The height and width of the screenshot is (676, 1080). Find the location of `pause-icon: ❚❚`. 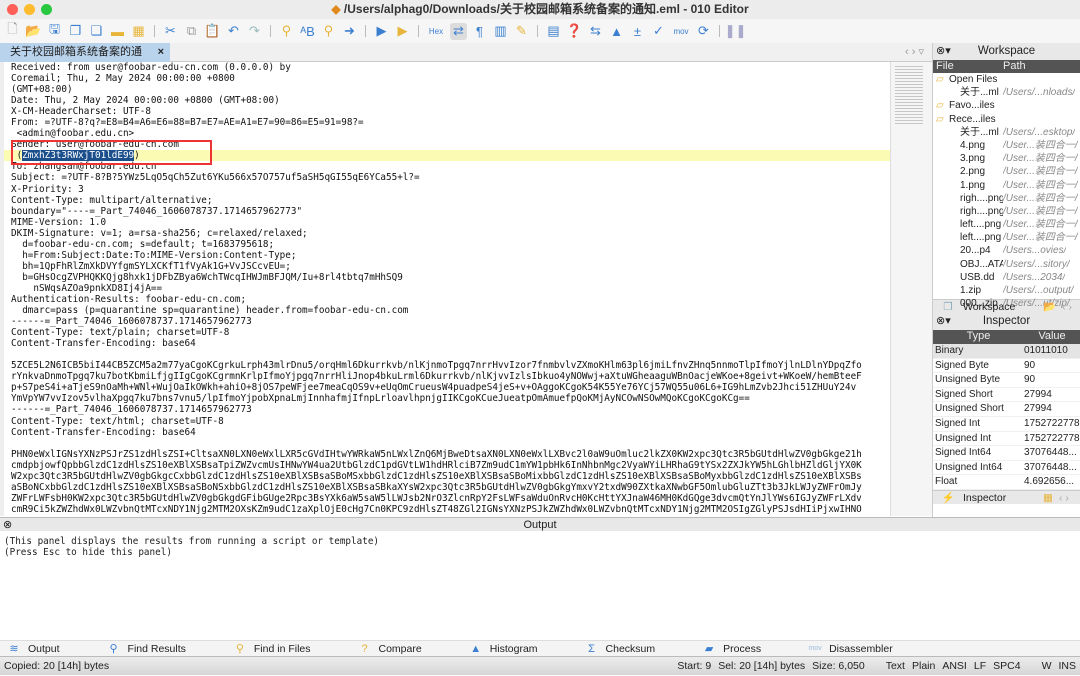

pause-icon: ❚❚ is located at coordinates (736, 31).